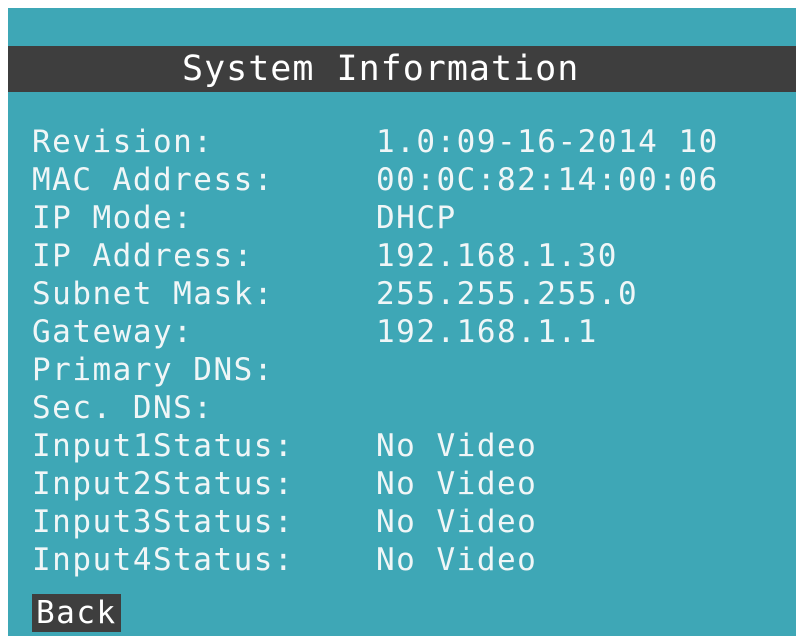 The image size is (796, 644). What do you see at coordinates (507, 294) in the screenshot?
I see `subnet-mask-value: 255.255.255.0` at bounding box center [507, 294].